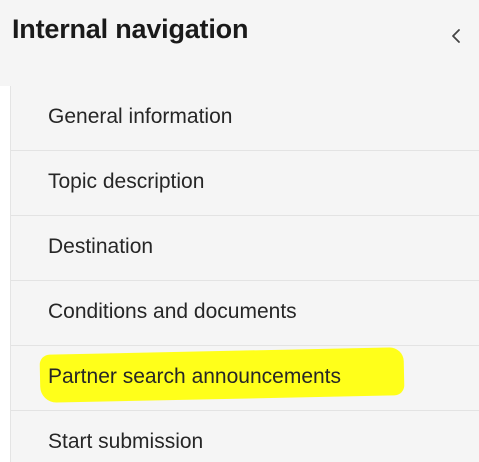  What do you see at coordinates (140, 116) in the screenshot?
I see `nav-item-label: General information` at bounding box center [140, 116].